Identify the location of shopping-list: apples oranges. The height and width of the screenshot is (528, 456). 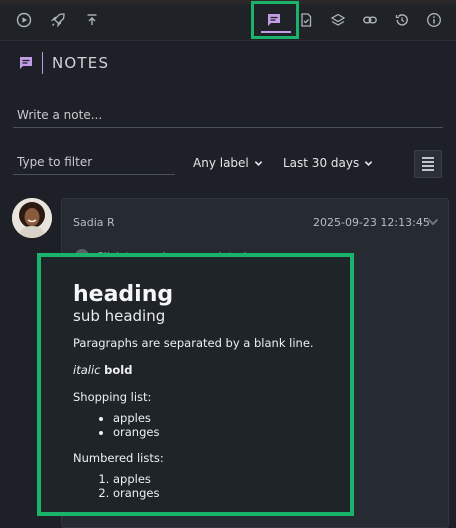
(208, 425).